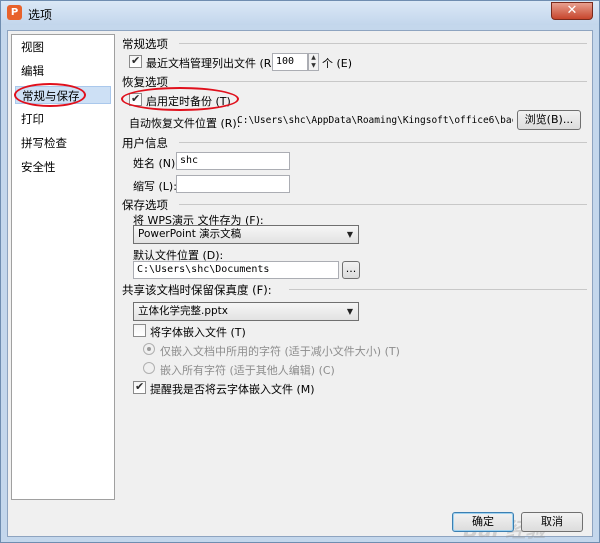 The image size is (600, 543). I want to click on section-fidelity-title: 共享该文档时保留保真度 (F):, so click(197, 290).